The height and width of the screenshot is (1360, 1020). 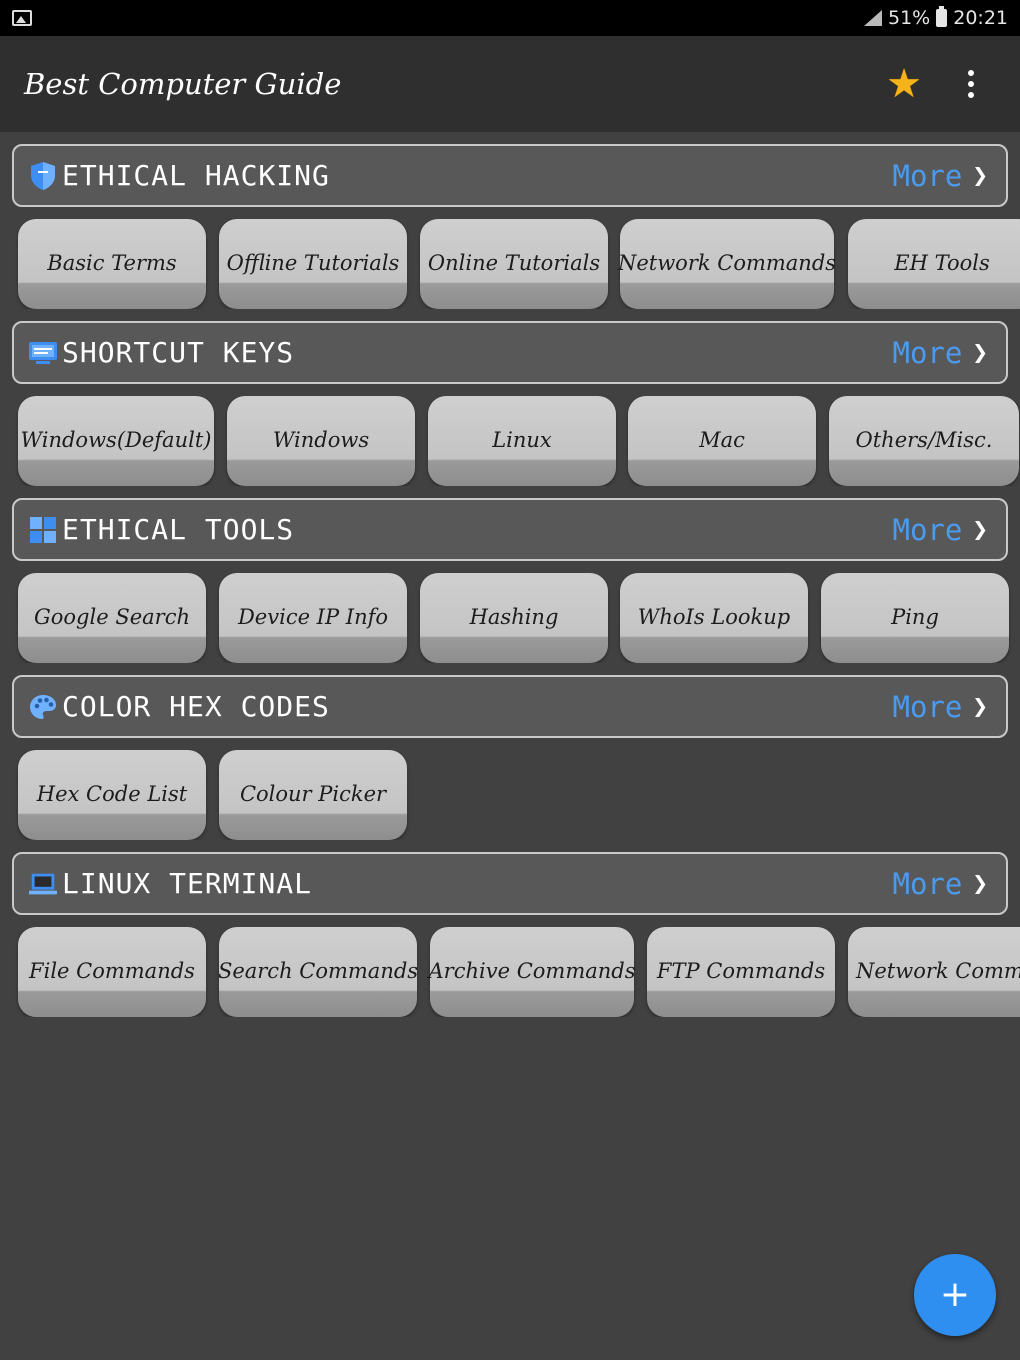 What do you see at coordinates (196, 175) in the screenshot?
I see `section-title: ETHICAL HACKING` at bounding box center [196, 175].